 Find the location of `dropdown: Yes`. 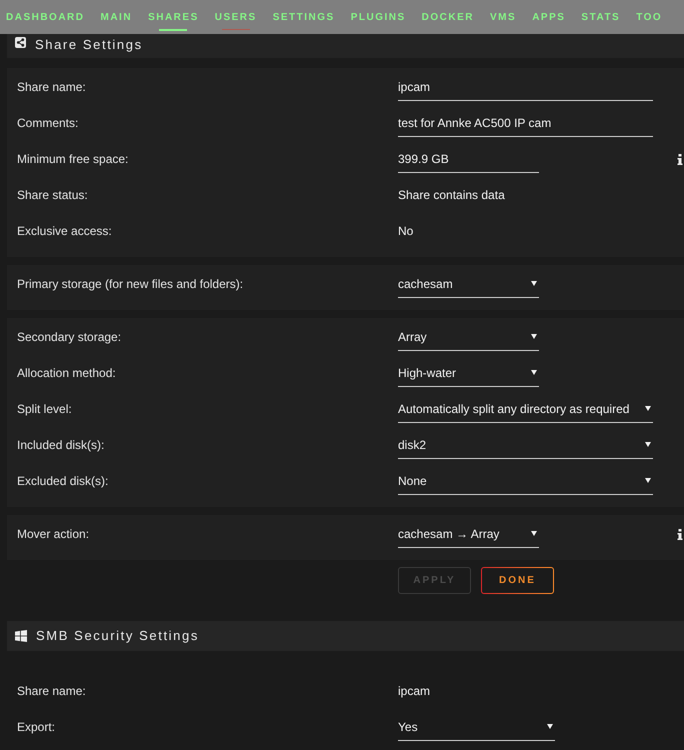

dropdown: Yes is located at coordinates (476, 727).